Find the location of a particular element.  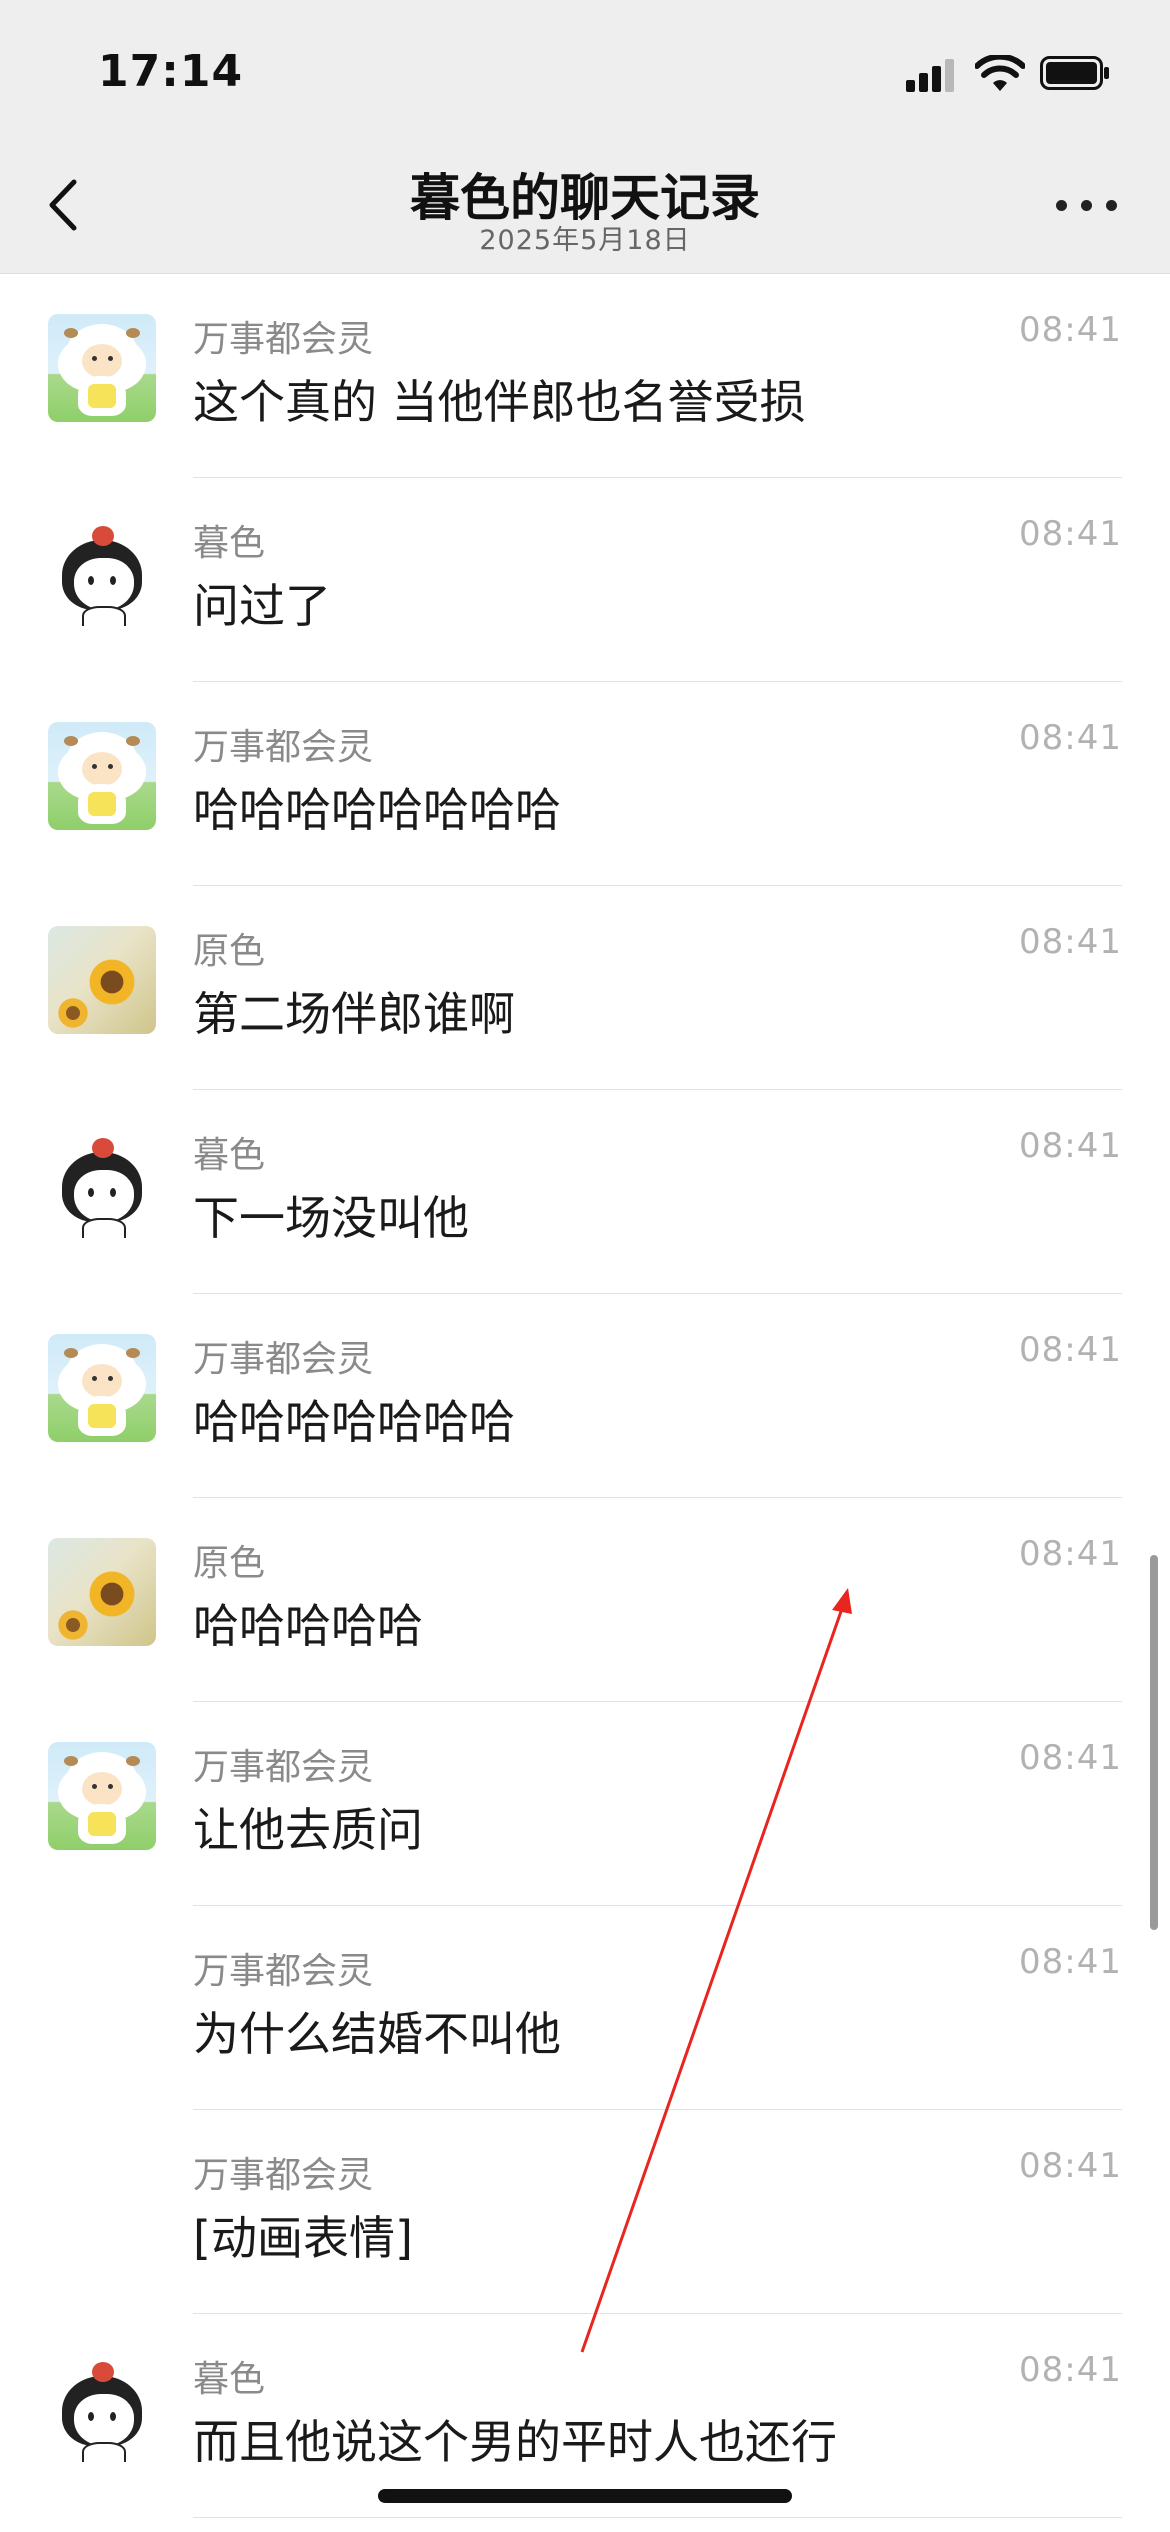

message-row: 万事都会灵 08:41 这个真的 当他伴郎也名誉受损 is located at coordinates (585, 376).